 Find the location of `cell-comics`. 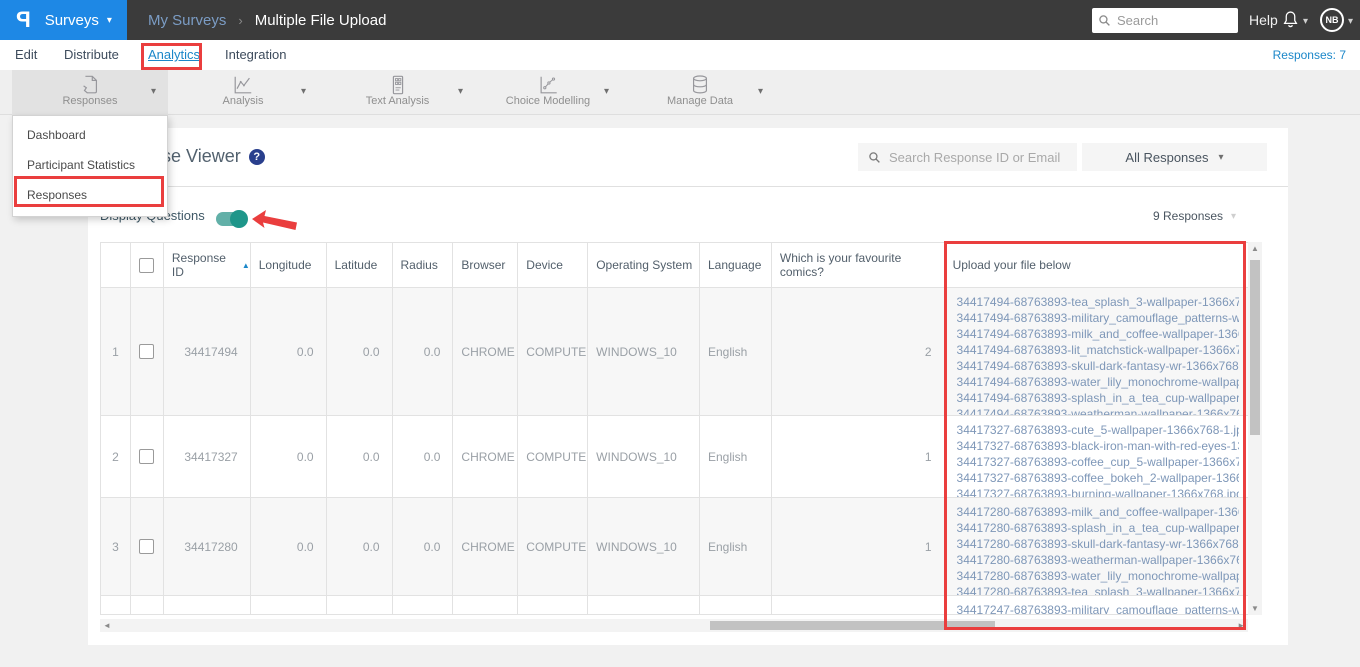

cell-comics is located at coordinates (858, 605).